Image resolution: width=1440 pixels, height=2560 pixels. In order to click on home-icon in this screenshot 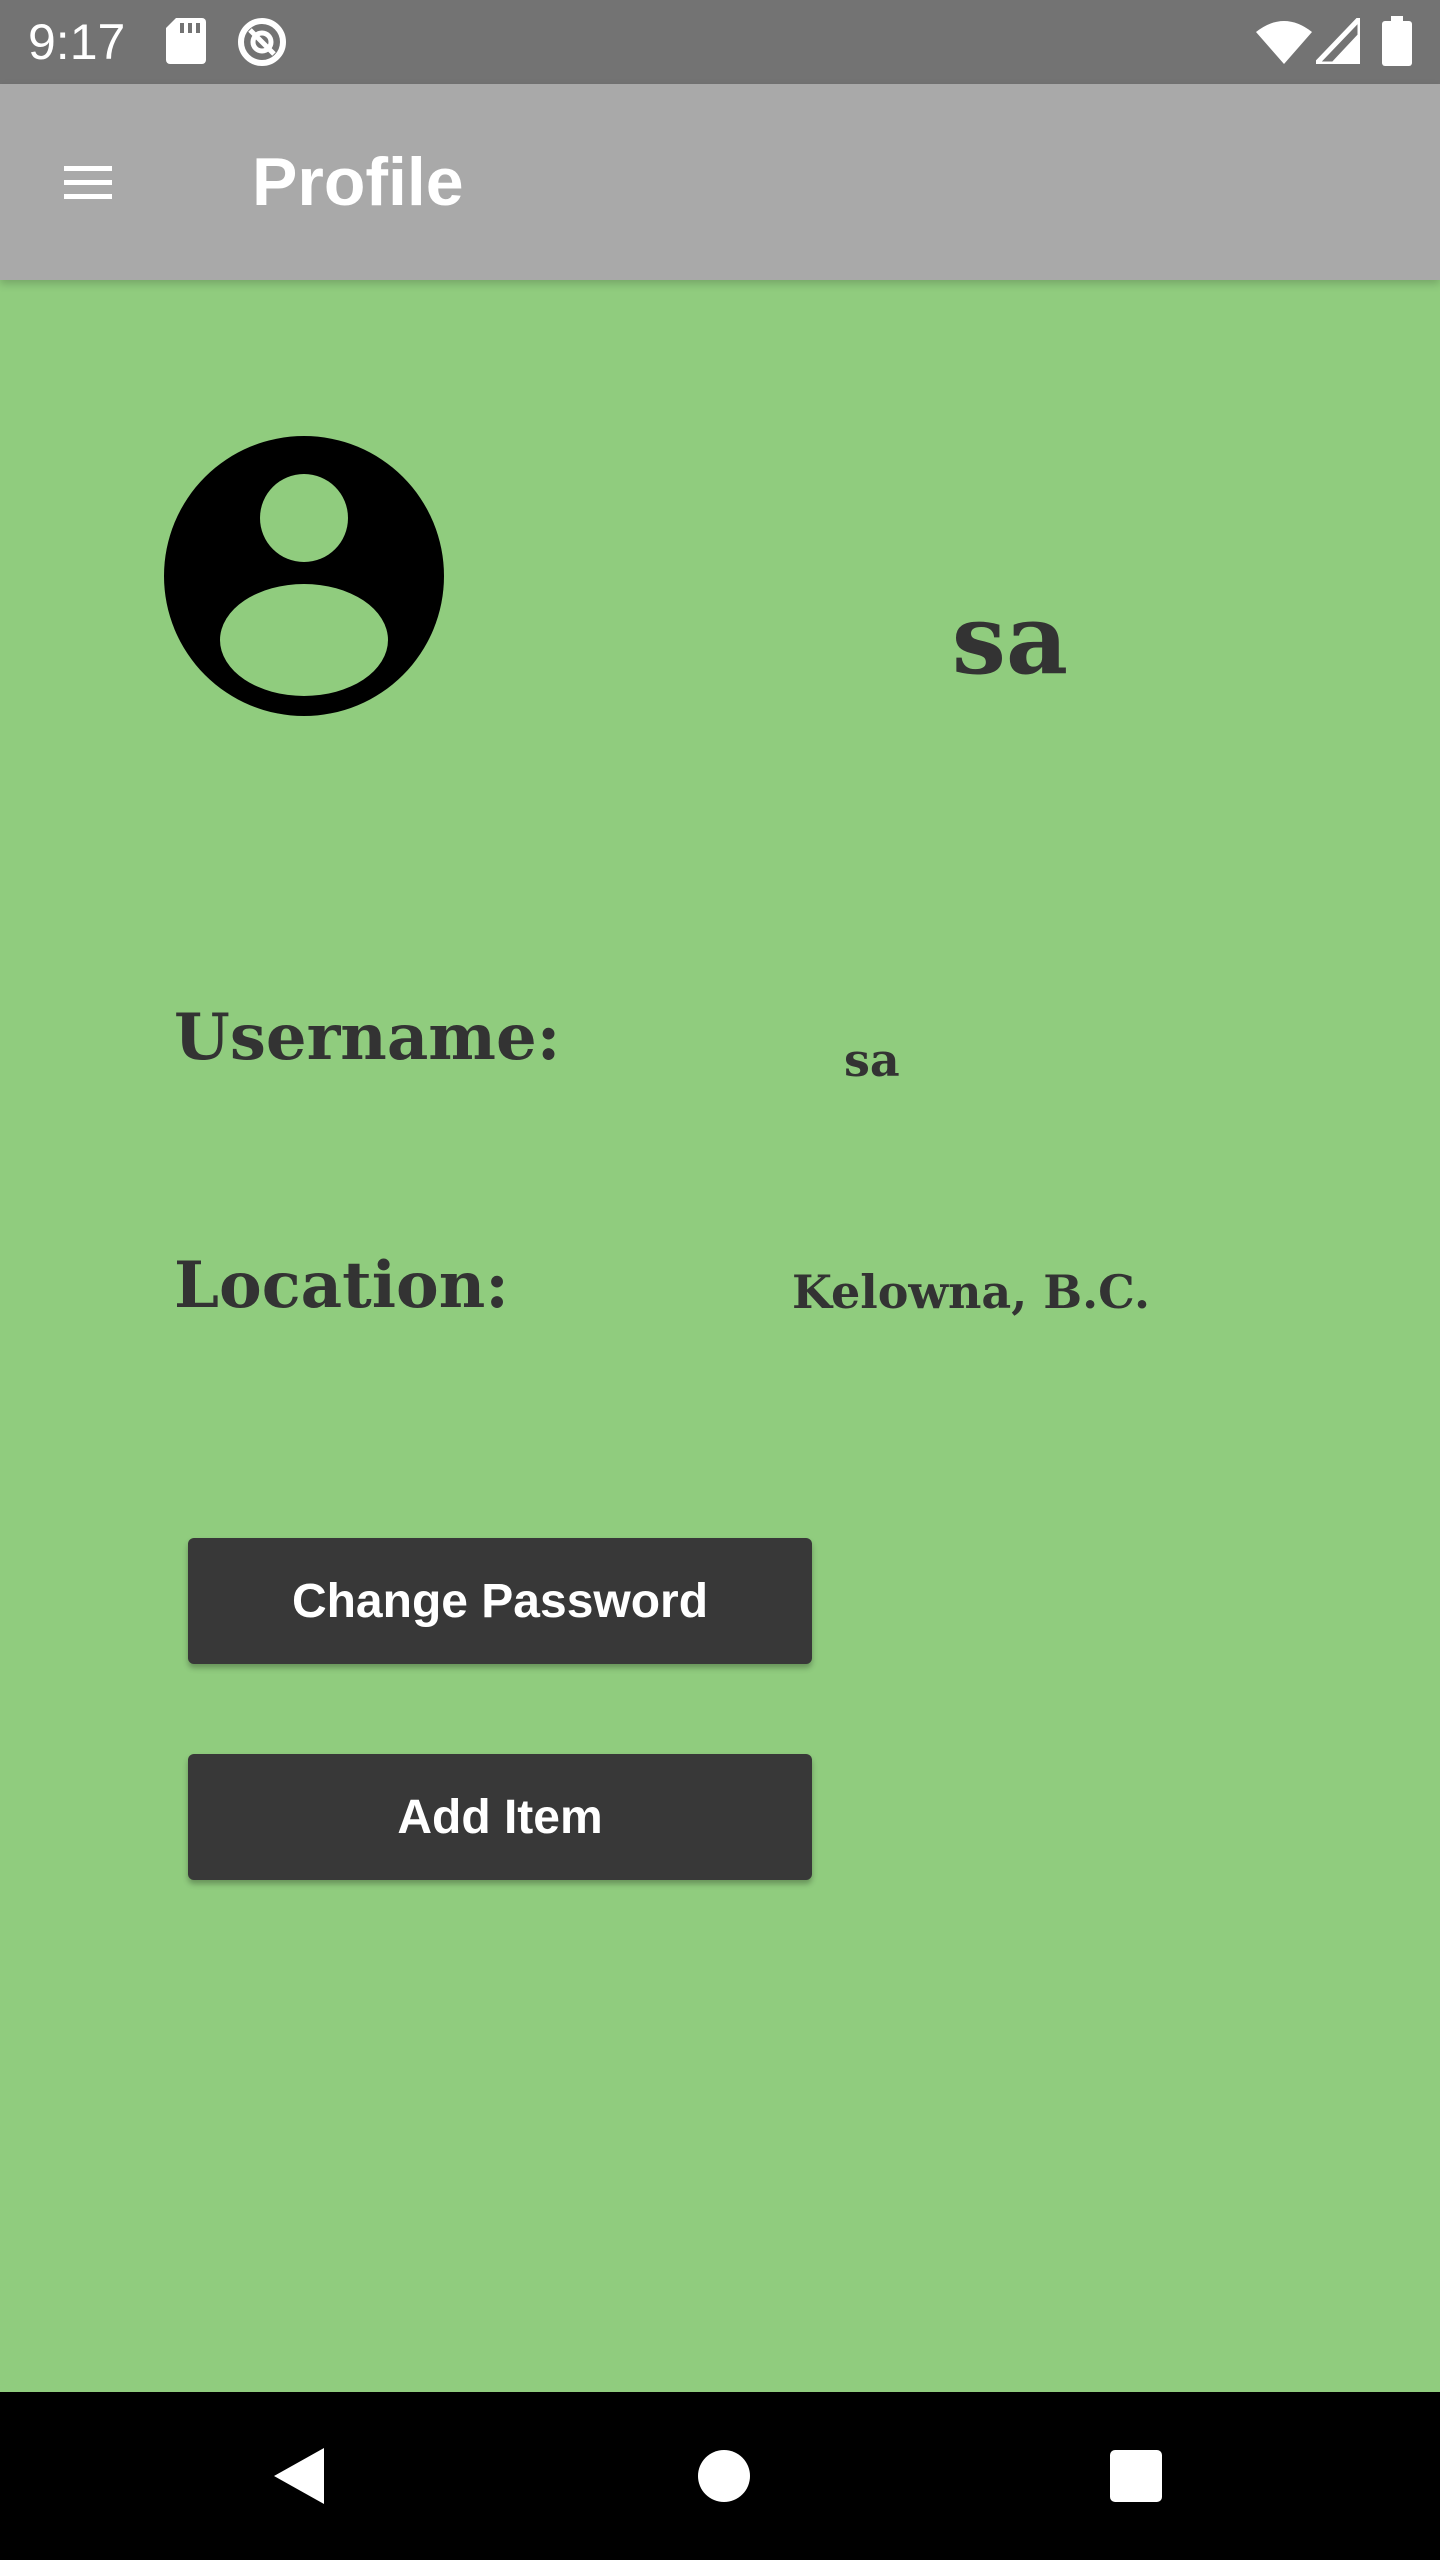, I will do `click(724, 2476)`.